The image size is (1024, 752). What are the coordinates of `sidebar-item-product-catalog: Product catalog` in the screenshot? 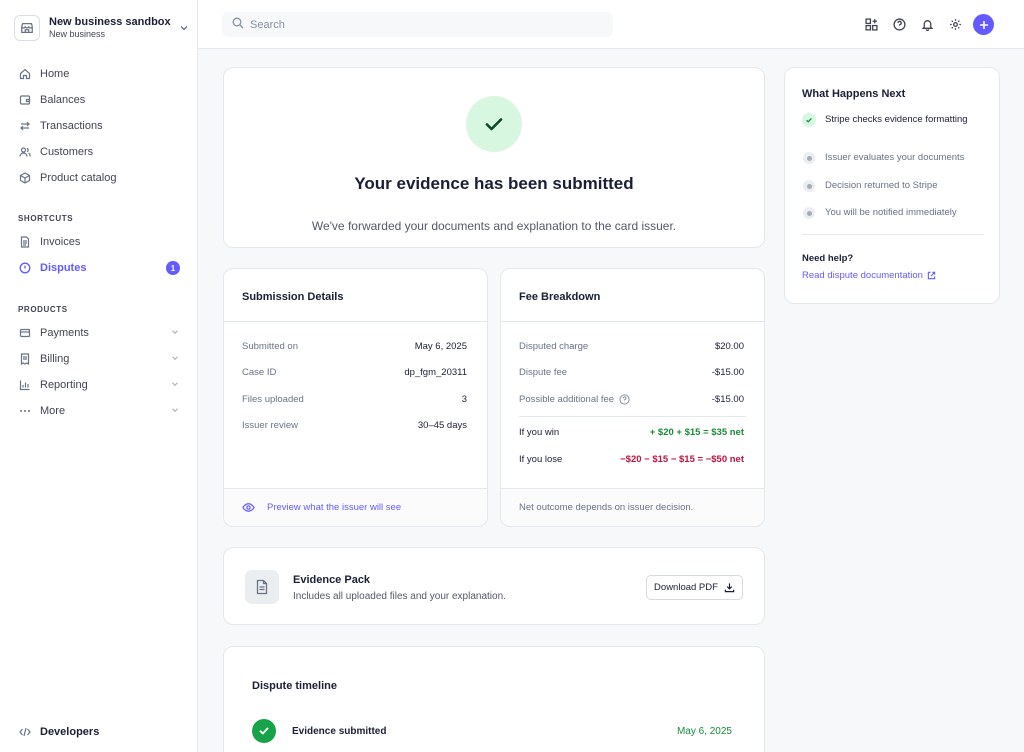 It's located at (99, 178).